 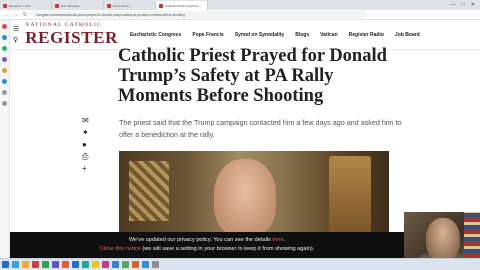 I want to click on minimize-icon: —, so click(x=453, y=5).